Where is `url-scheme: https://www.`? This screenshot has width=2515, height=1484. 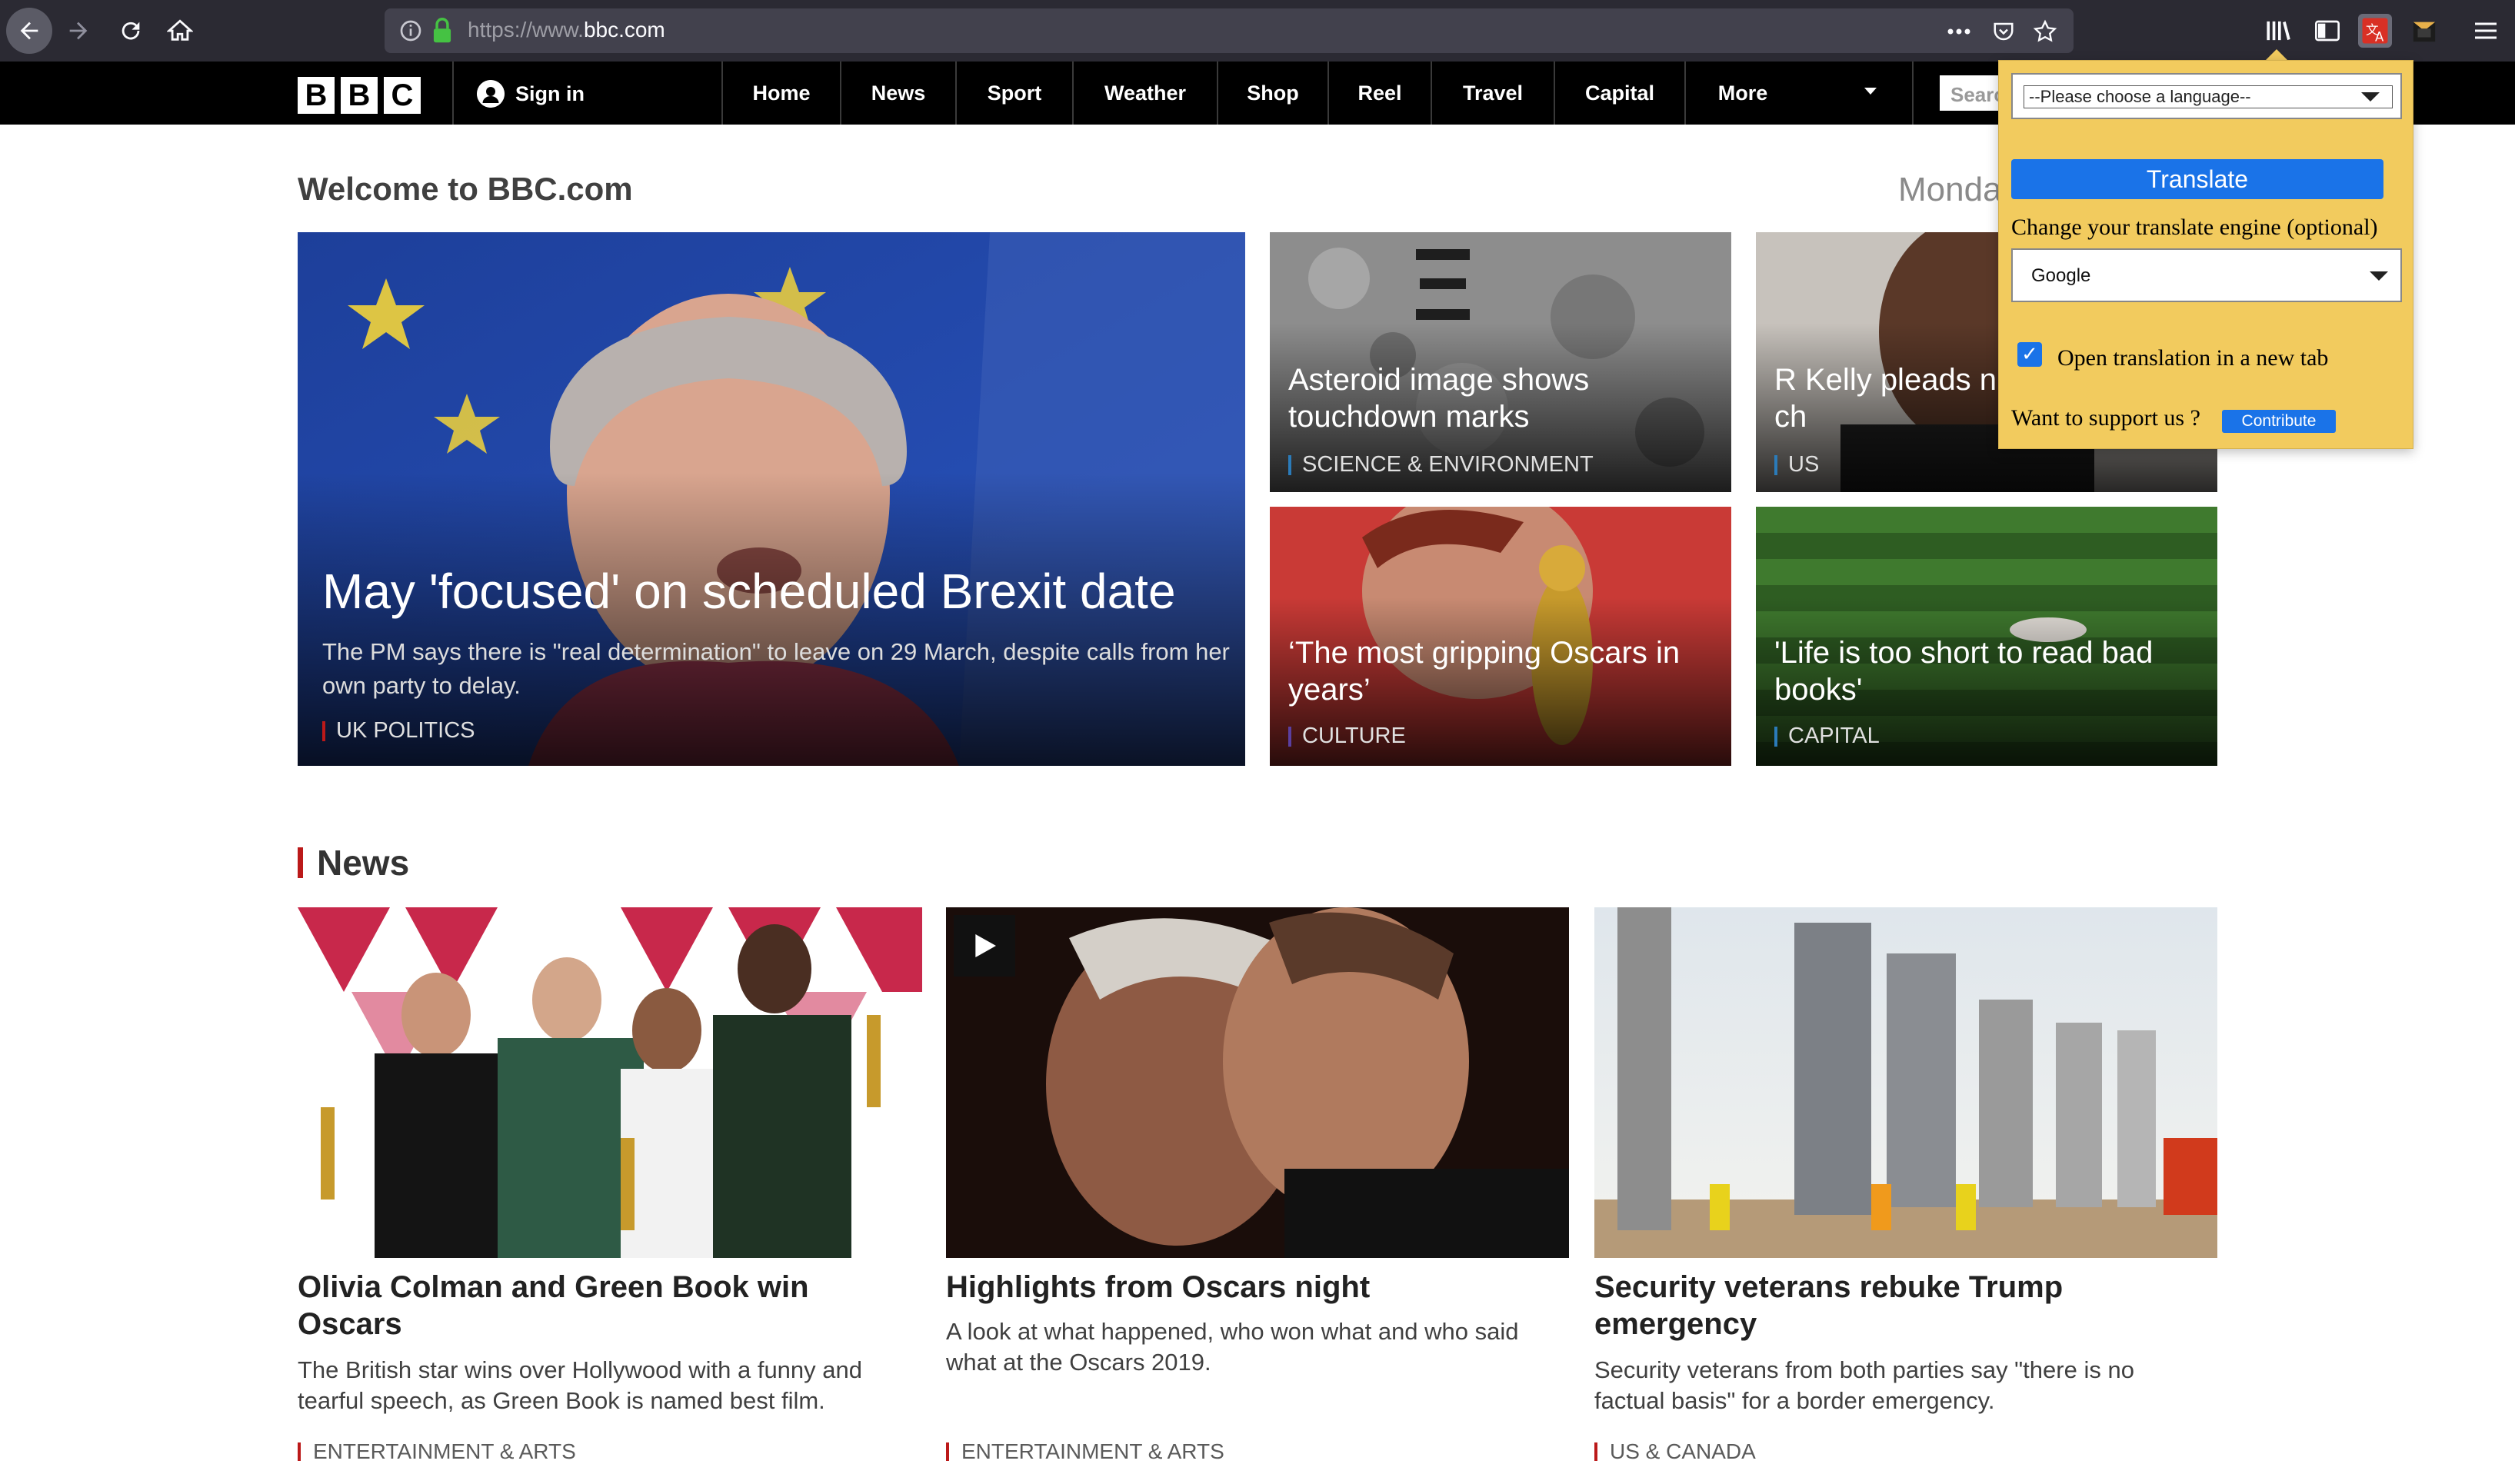
url-scheme: https://www. is located at coordinates (526, 30).